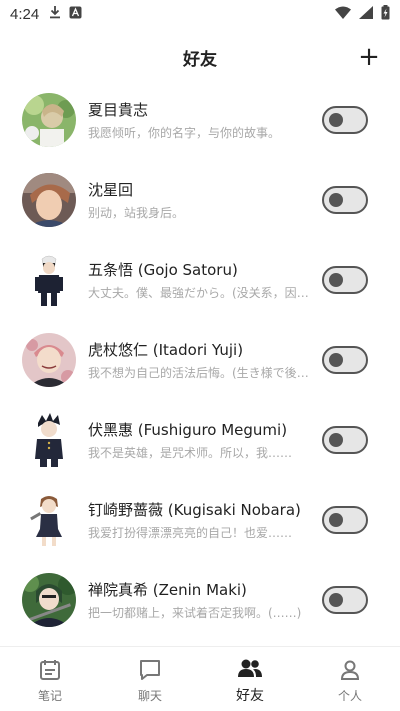 The width and height of the screenshot is (400, 711). What do you see at coordinates (194, 510) in the screenshot?
I see `friend-name: 钉崎野蔷薇 (Kugisaki Nobara)` at bounding box center [194, 510].